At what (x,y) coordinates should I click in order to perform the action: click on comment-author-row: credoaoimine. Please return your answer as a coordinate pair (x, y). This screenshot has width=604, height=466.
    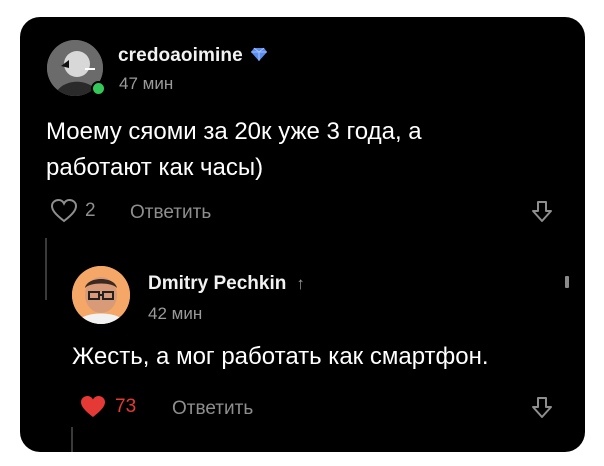
    Looking at the image, I should click on (192, 56).